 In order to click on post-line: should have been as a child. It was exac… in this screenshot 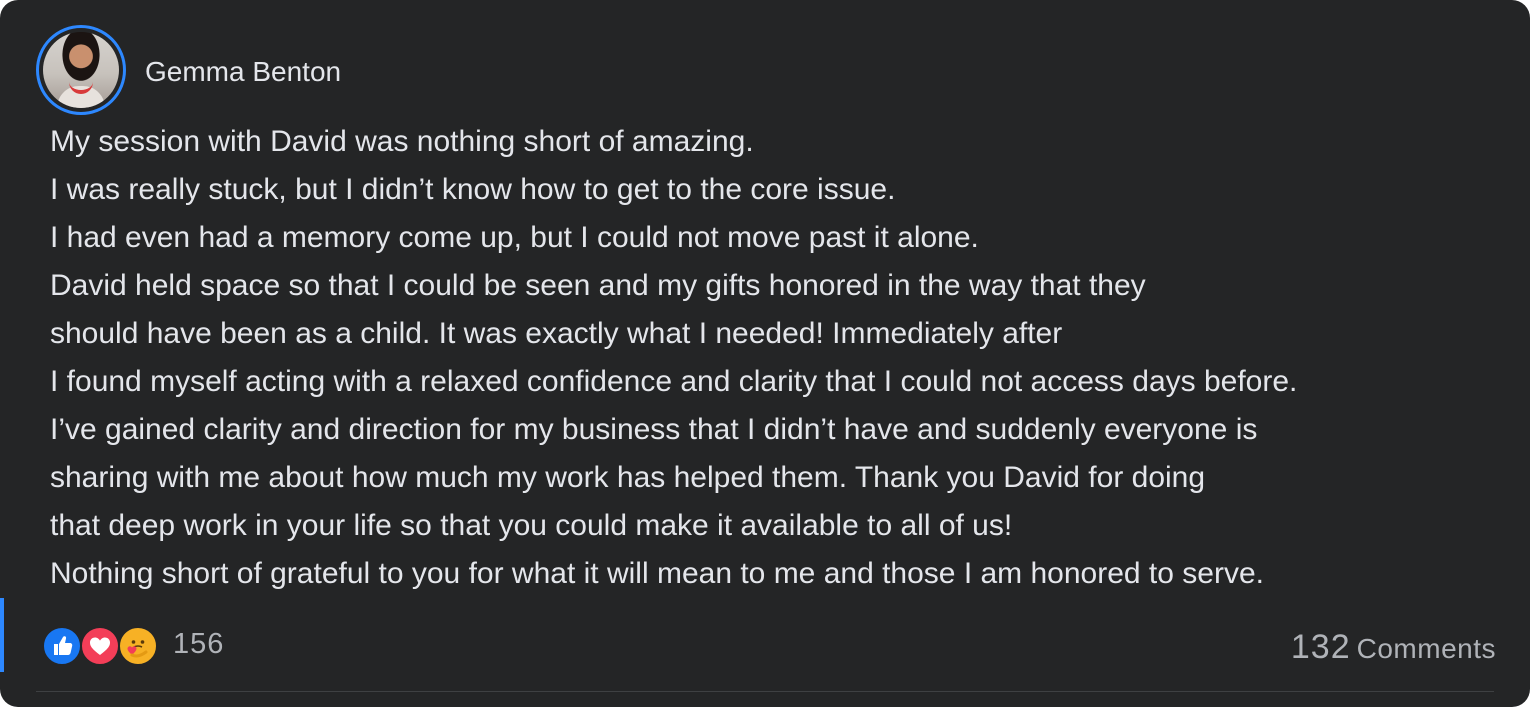, I will do `click(556, 333)`.